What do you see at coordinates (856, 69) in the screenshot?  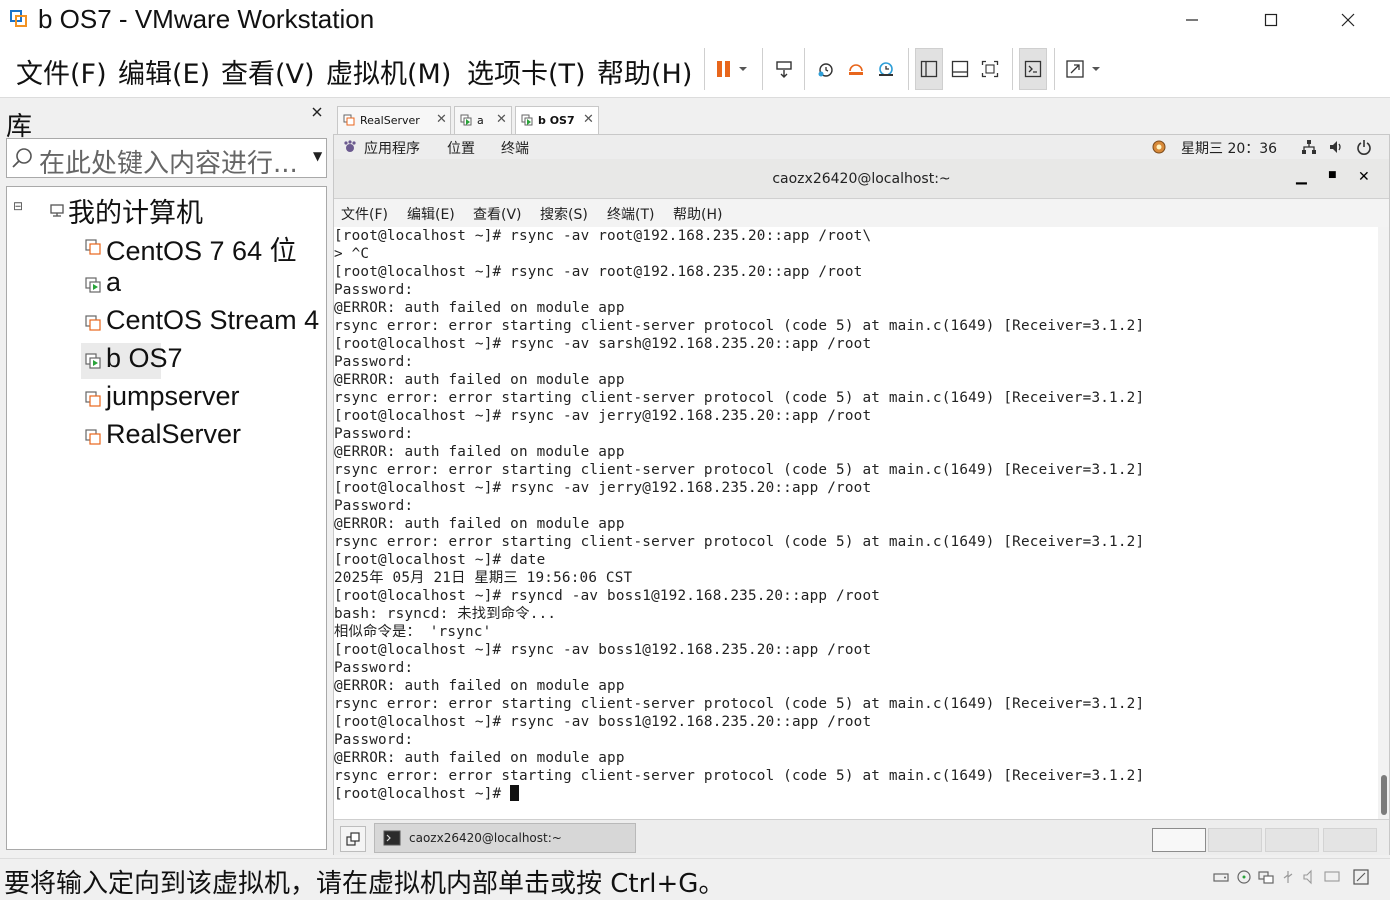 I see `snapshot-revert-button` at bounding box center [856, 69].